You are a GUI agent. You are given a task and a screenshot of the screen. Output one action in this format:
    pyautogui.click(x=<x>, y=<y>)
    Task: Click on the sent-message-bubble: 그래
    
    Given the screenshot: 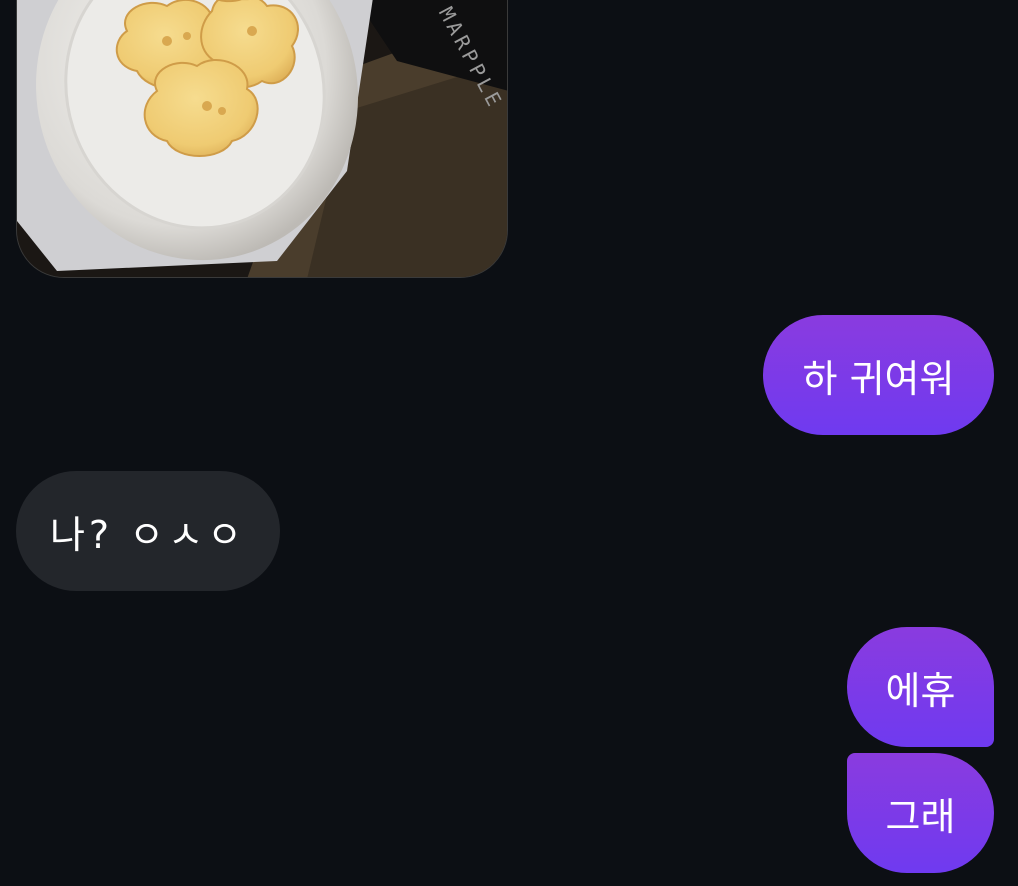 What is the action you would take?
    pyautogui.click(x=920, y=813)
    